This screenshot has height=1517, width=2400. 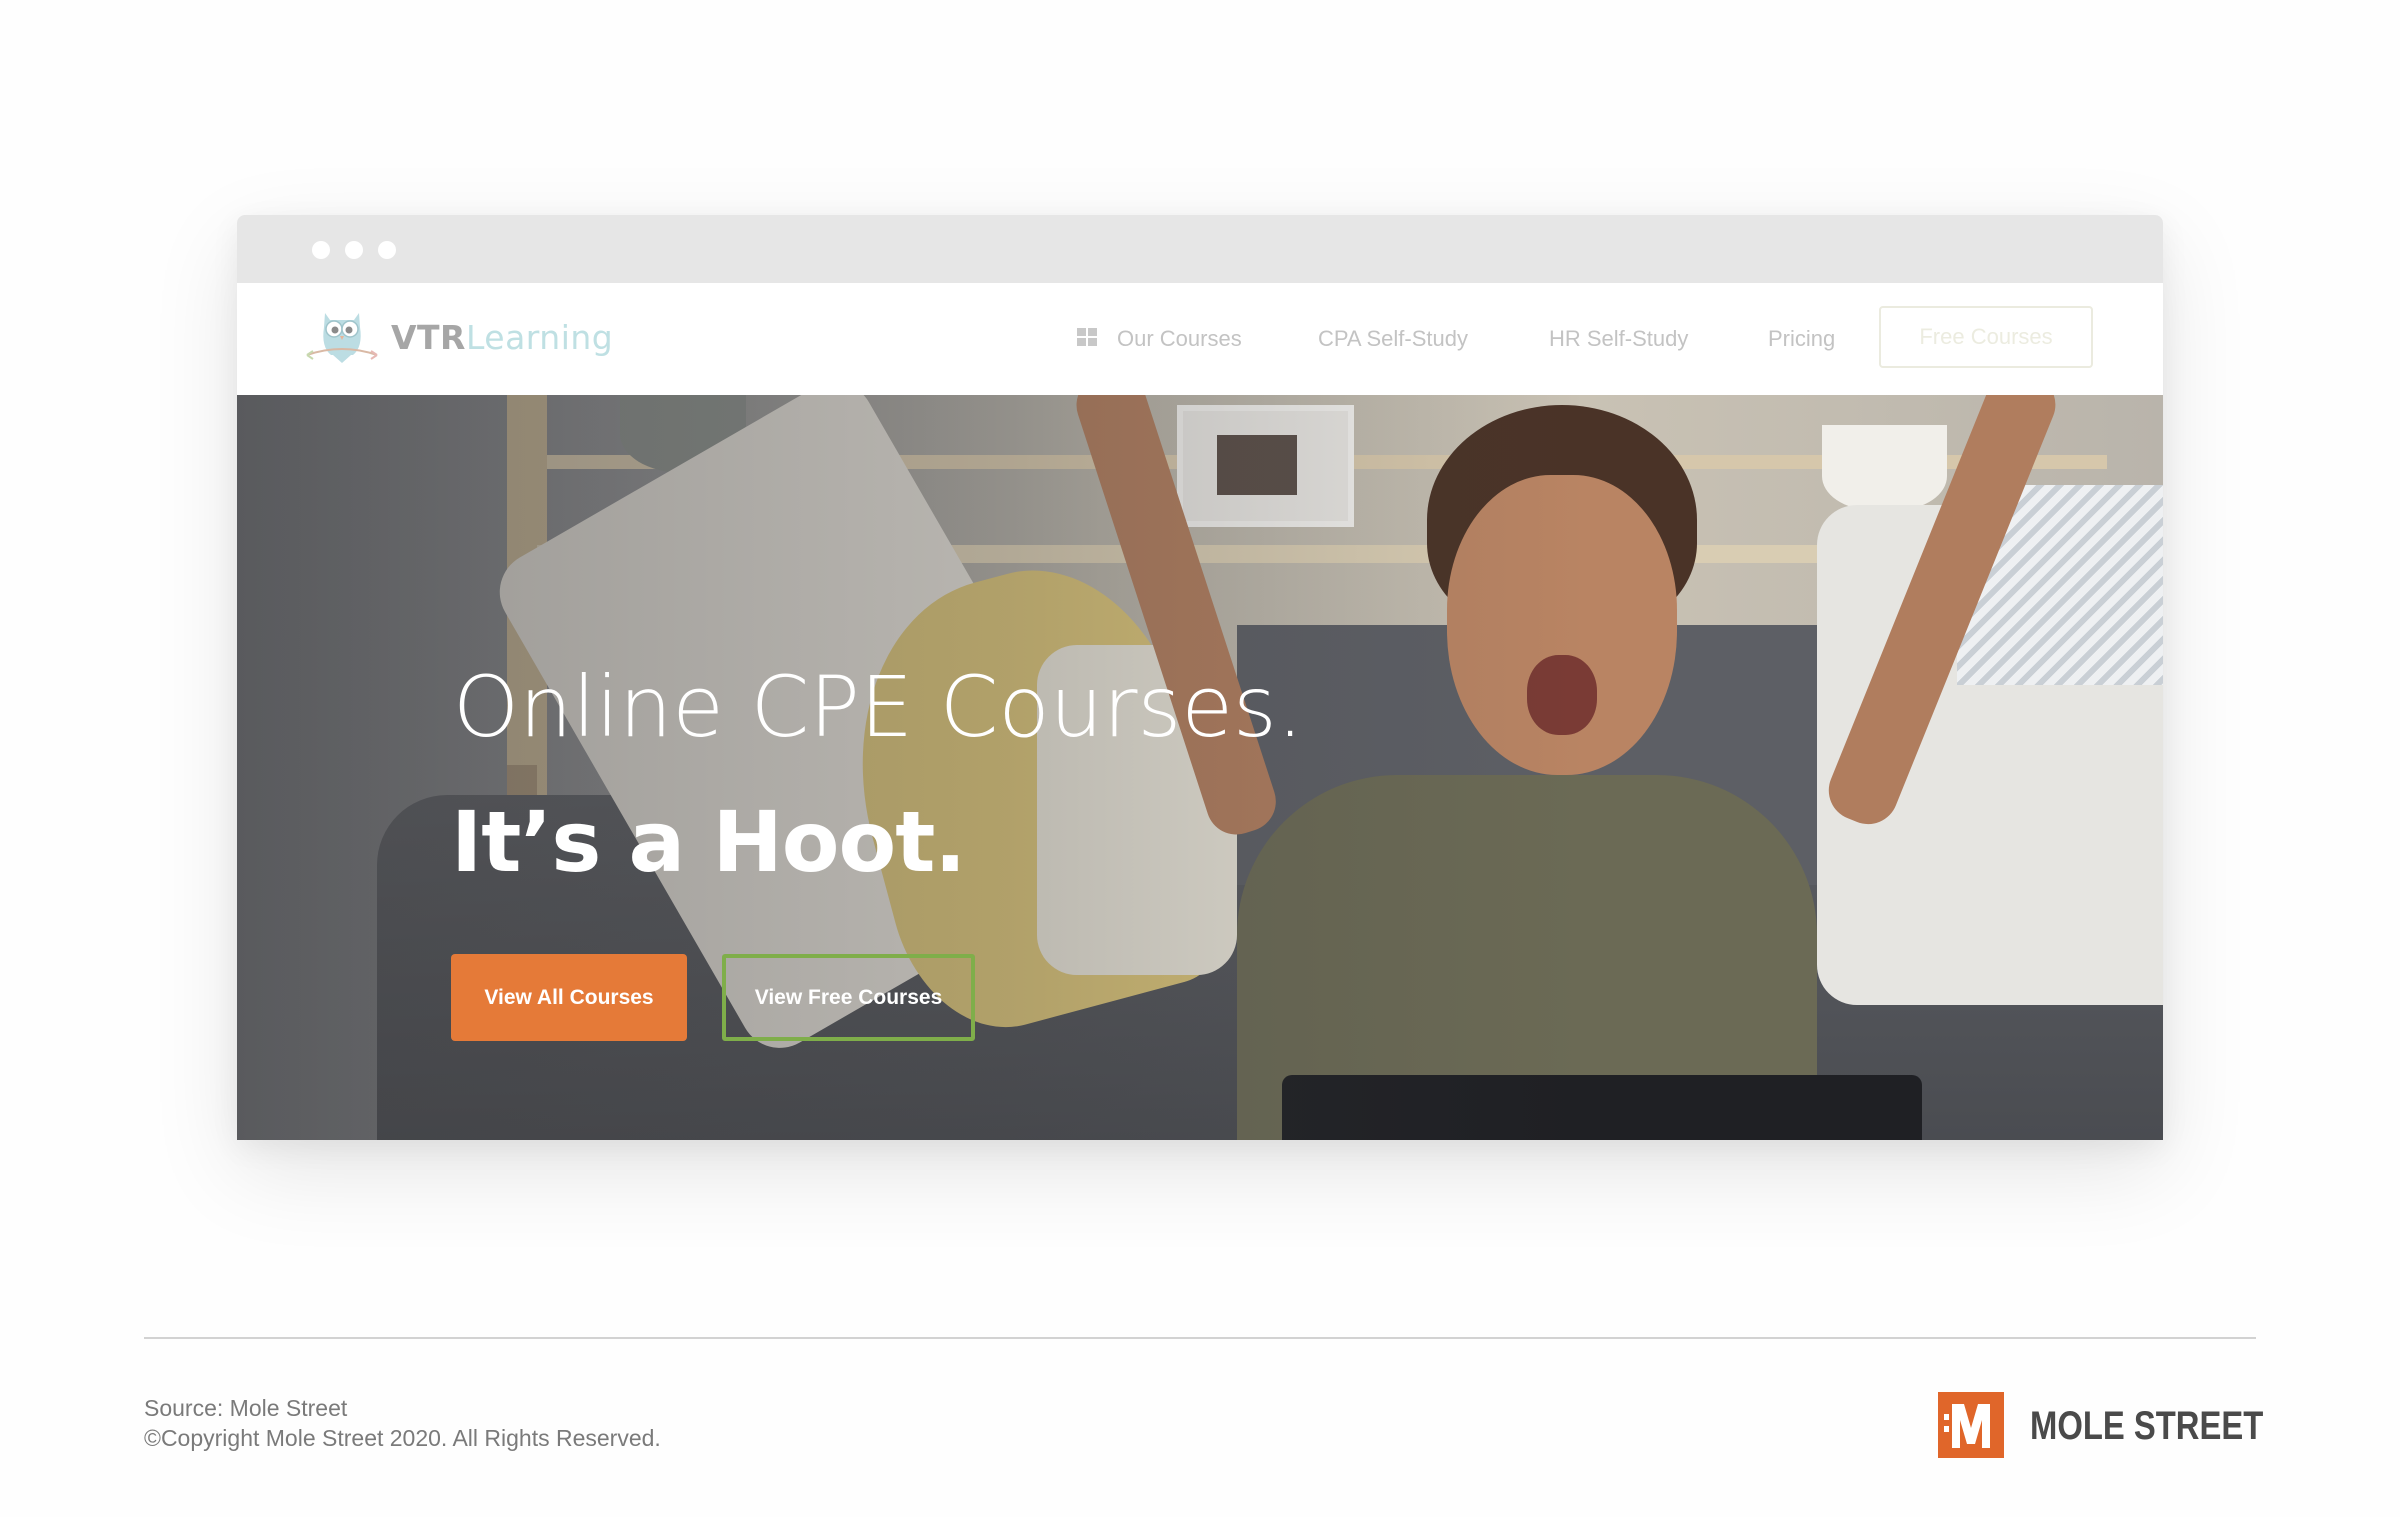 I want to click on nav-our-courses: Our Courses, so click(x=1179, y=339).